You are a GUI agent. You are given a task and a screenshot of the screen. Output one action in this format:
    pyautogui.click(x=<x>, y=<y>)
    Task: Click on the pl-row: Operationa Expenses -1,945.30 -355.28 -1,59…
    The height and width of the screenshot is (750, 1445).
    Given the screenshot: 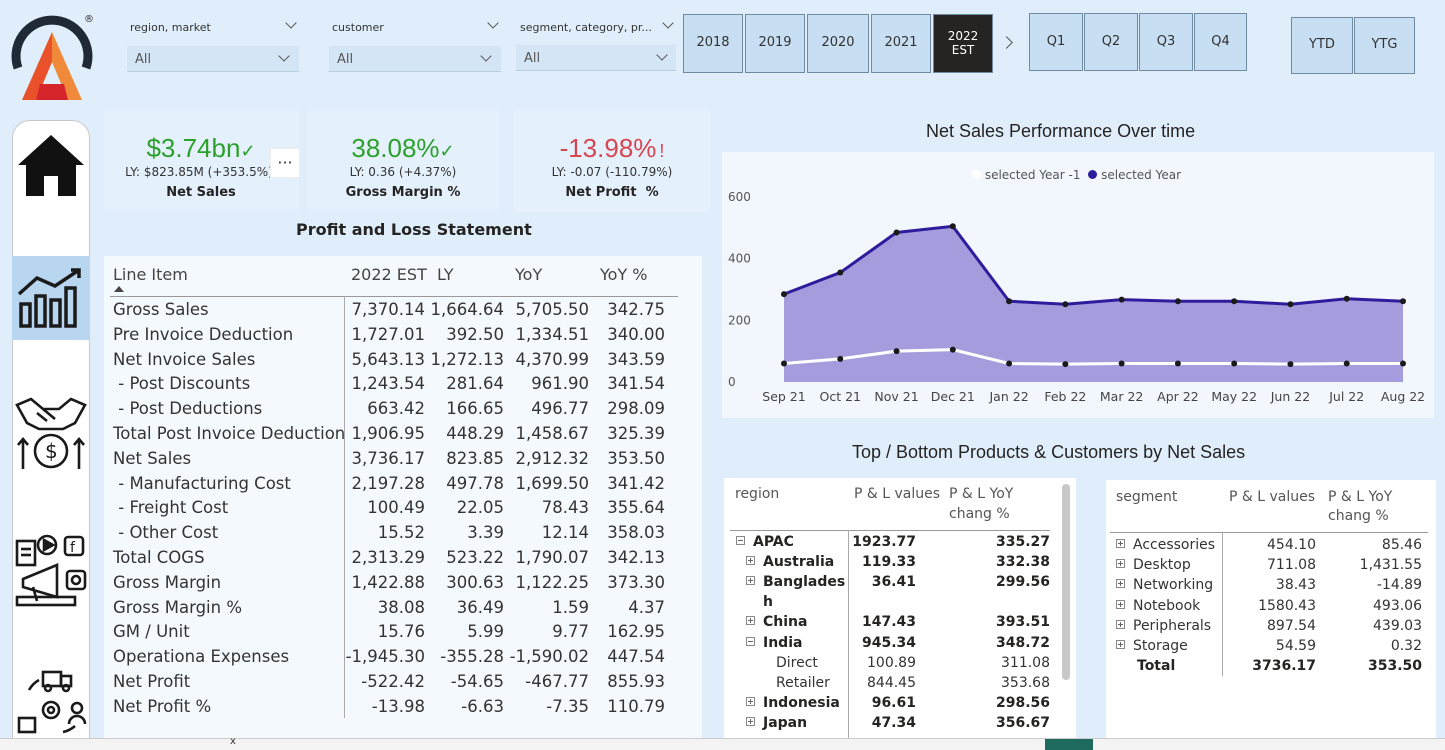 What is the action you would take?
    pyautogui.click(x=403, y=659)
    